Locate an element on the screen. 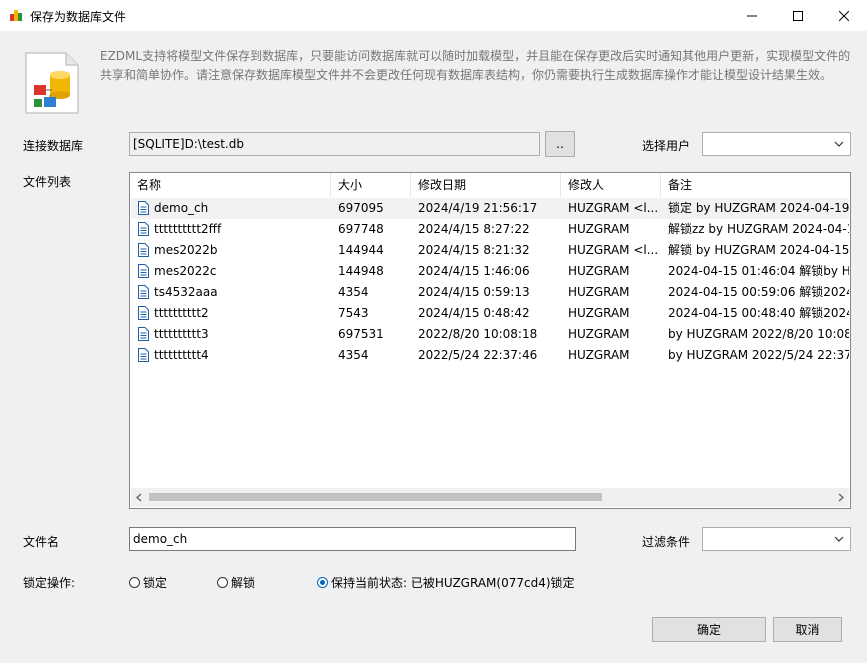 Image resolution: width=867 pixels, height=663 pixels. cell-note: 2024-04-15 00:59:06 解锁2024- is located at coordinates (758, 292).